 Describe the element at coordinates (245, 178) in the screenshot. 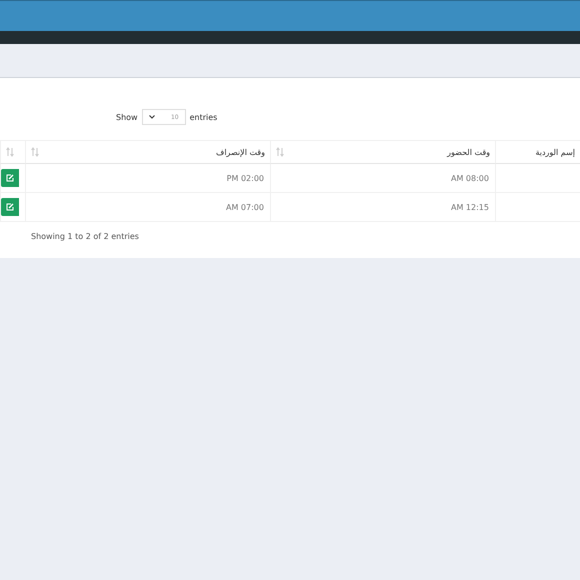

I see `table-cell: PM 02:00` at that location.